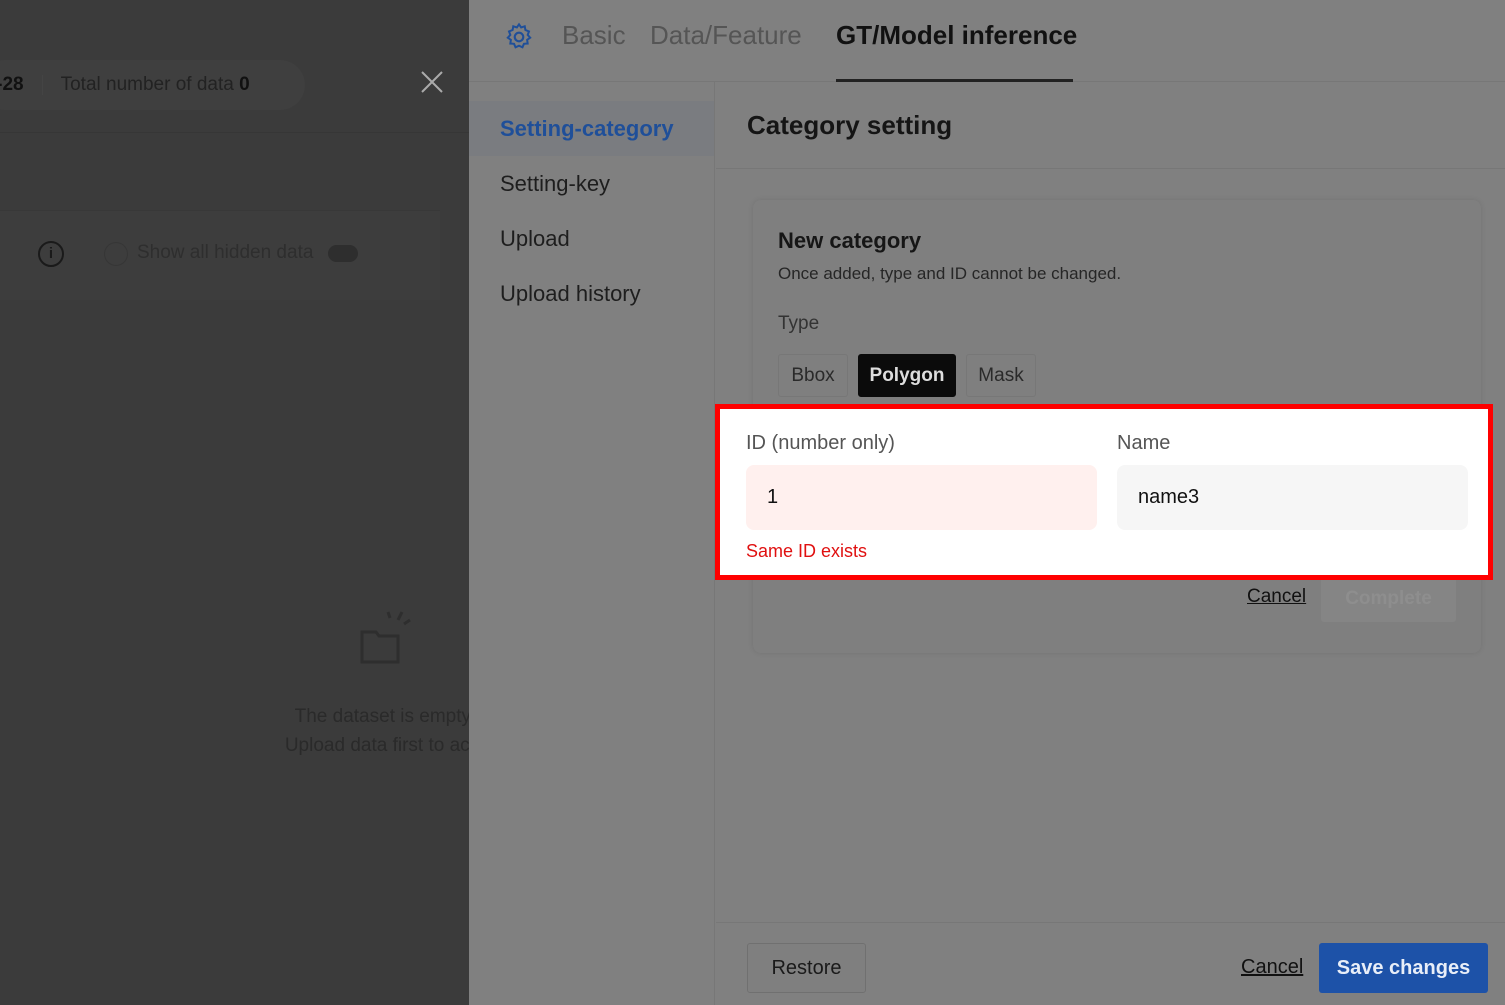 The width and height of the screenshot is (1505, 1005). Describe the element at coordinates (1144, 443) in the screenshot. I see `name-label: Name` at that location.